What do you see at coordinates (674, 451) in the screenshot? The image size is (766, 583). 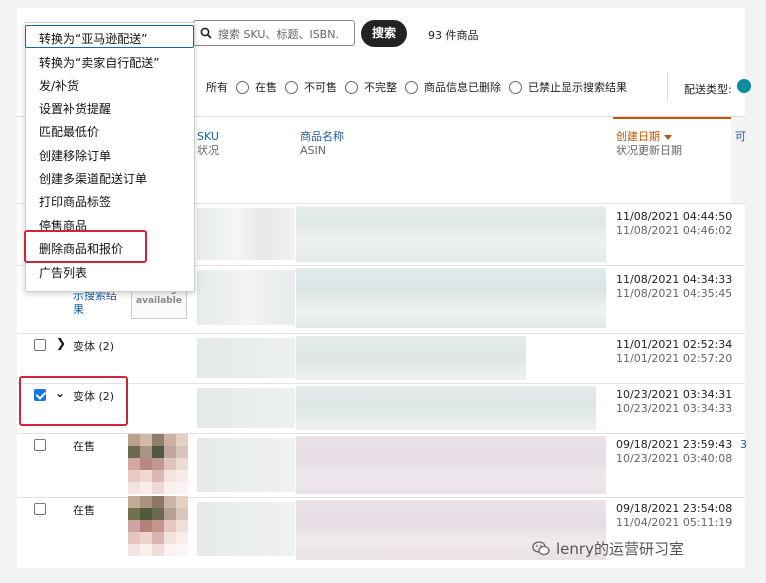 I see `row-dates: 09/18/2021 23:59:43 10/23/2021 03:40:08` at bounding box center [674, 451].